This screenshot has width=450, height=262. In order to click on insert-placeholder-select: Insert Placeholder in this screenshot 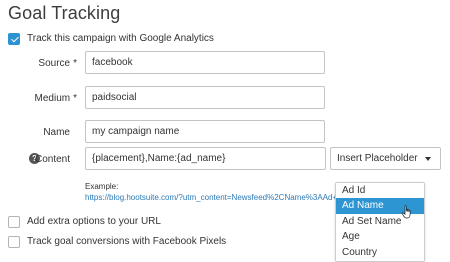, I will do `click(385, 158)`.